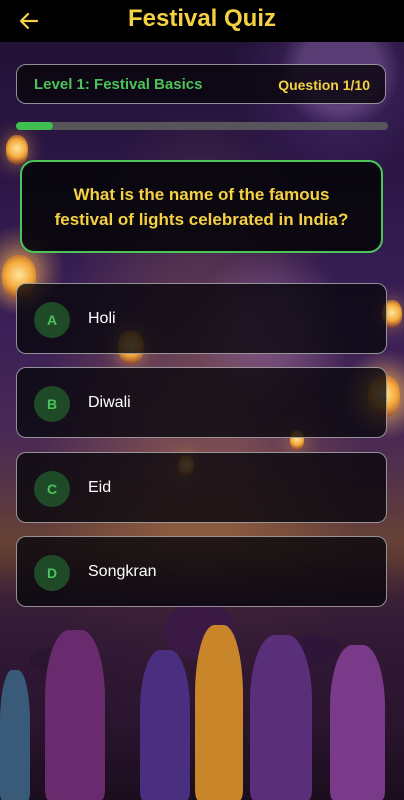  I want to click on lantern-decoration, so click(17, 150).